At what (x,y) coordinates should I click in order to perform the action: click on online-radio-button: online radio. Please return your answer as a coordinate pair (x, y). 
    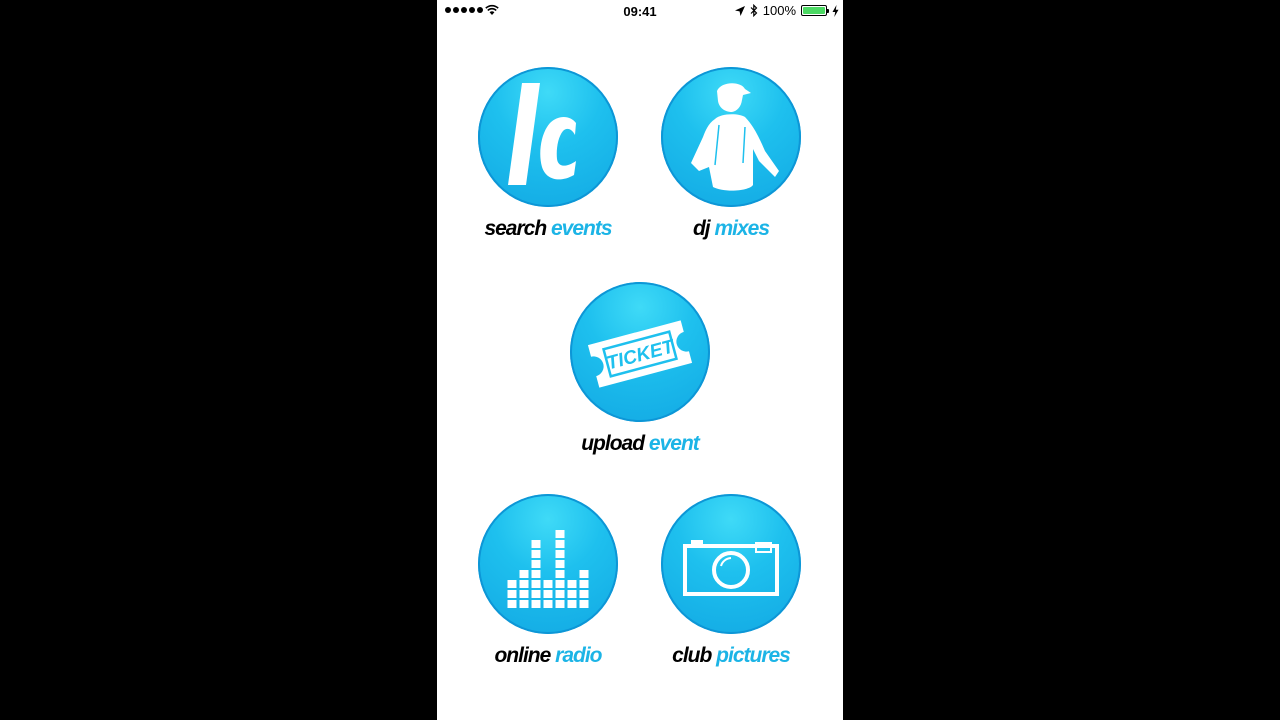
    Looking at the image, I should click on (548, 589).